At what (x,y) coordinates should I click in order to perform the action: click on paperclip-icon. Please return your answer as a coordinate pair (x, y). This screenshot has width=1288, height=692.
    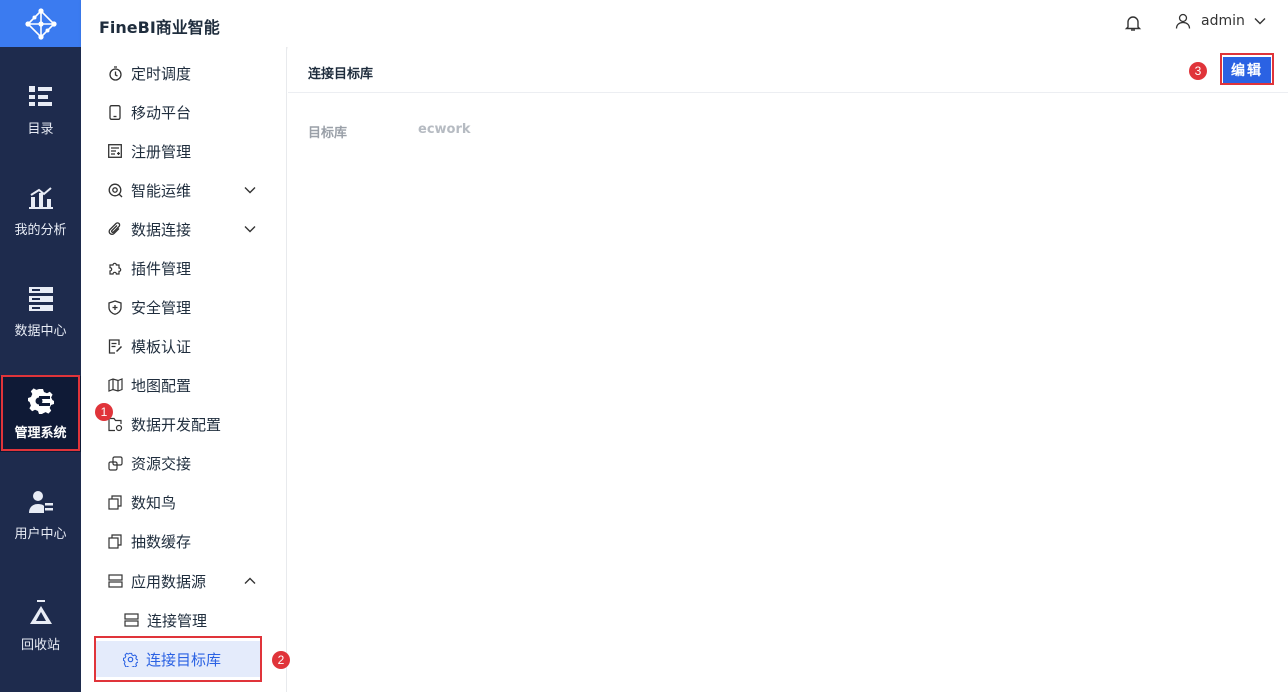
    Looking at the image, I should click on (115, 229).